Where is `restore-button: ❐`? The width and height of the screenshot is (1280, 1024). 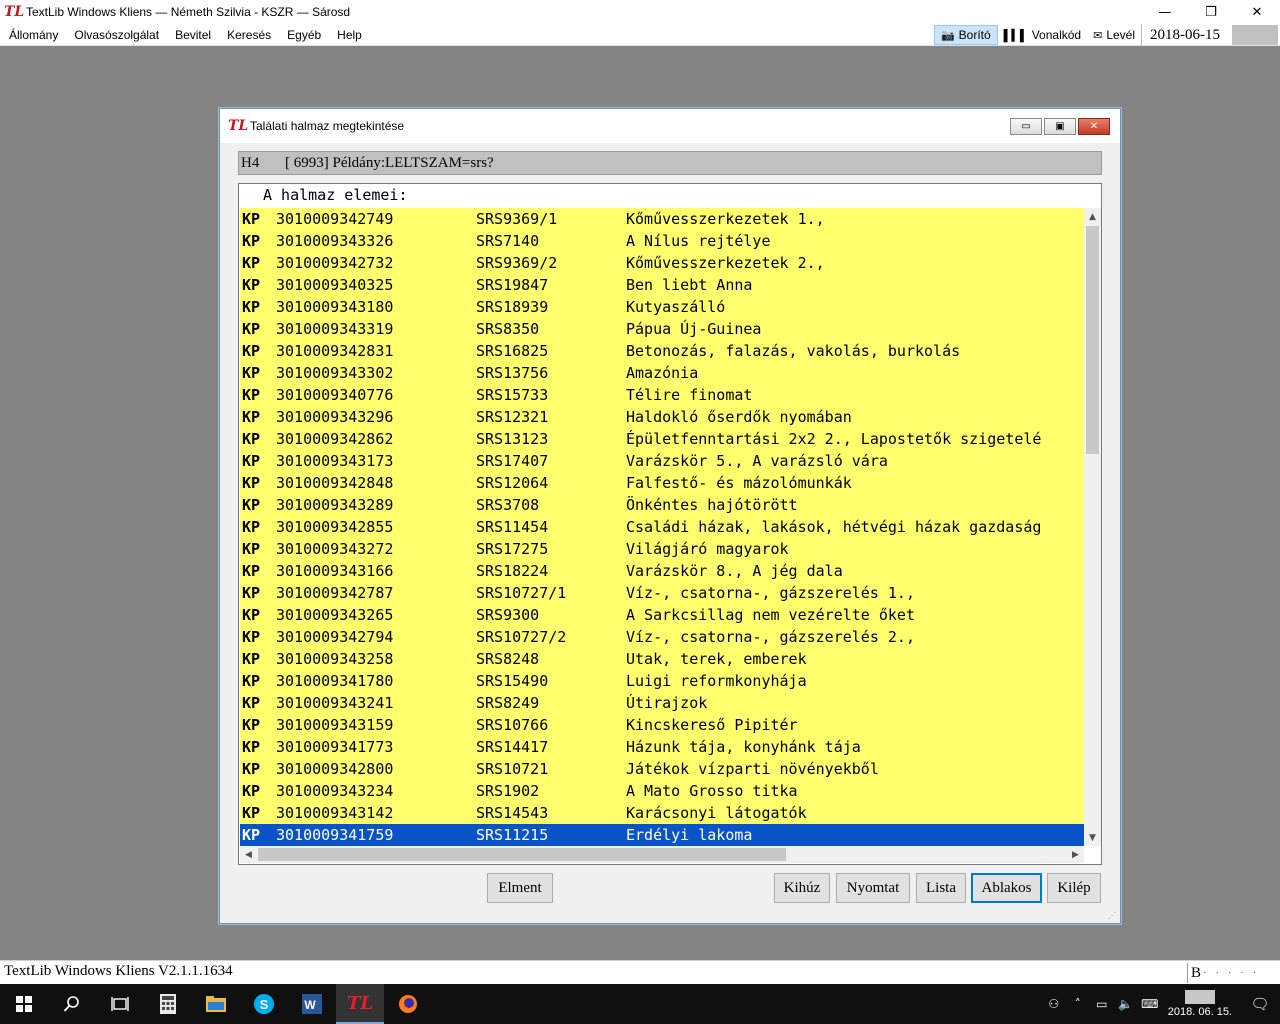 restore-button: ❐ is located at coordinates (1211, 12).